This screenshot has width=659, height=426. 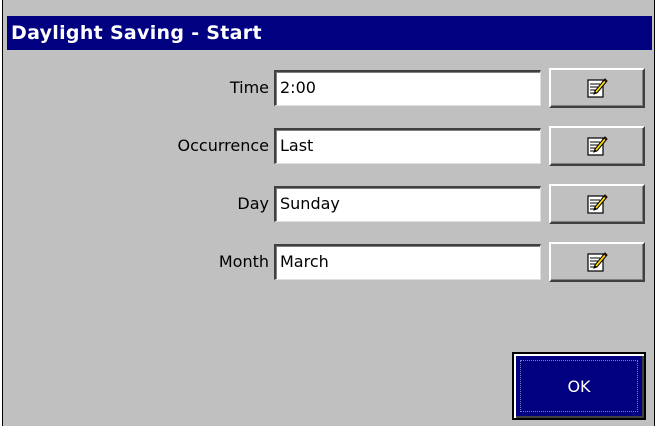 I want to click on time-edit-button, so click(x=597, y=88).